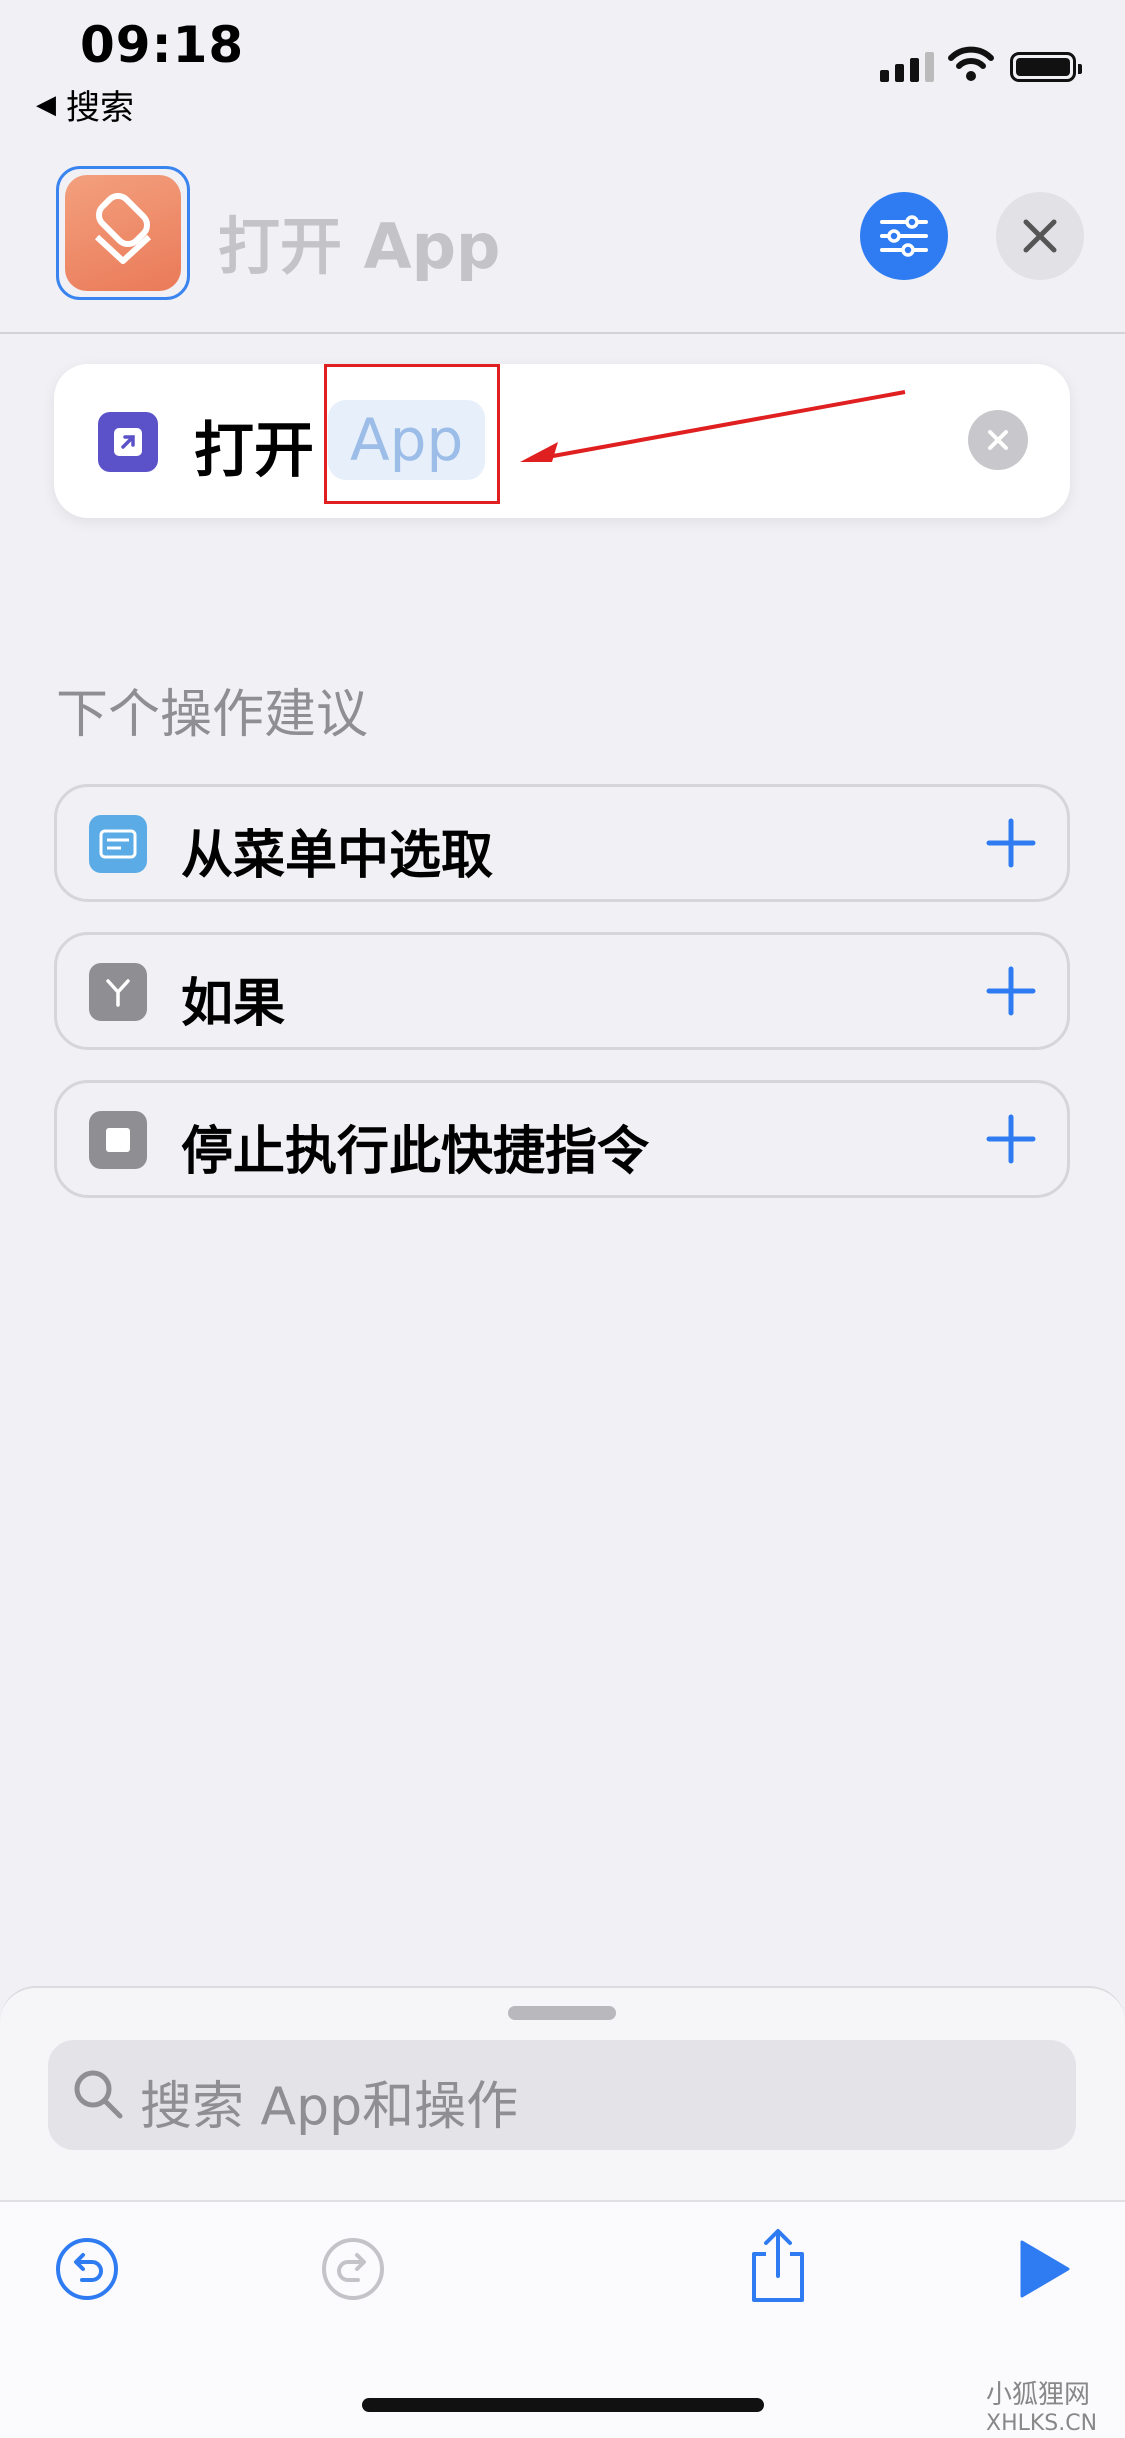 The image size is (1125, 2438). What do you see at coordinates (1044, 2269) in the screenshot?
I see `run-play-icon` at bounding box center [1044, 2269].